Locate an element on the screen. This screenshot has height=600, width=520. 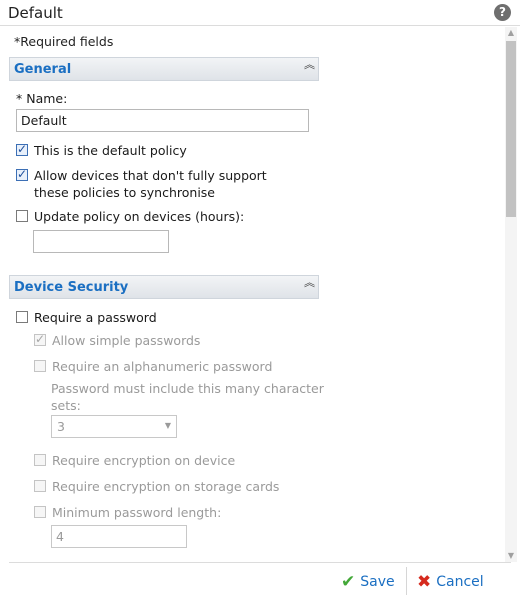
update-hours-input is located at coordinates (101, 241).